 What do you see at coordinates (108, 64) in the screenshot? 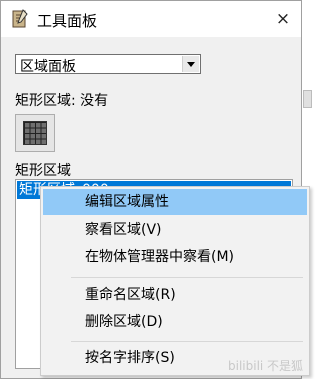
I see `region-dropdown: 区域面板` at bounding box center [108, 64].